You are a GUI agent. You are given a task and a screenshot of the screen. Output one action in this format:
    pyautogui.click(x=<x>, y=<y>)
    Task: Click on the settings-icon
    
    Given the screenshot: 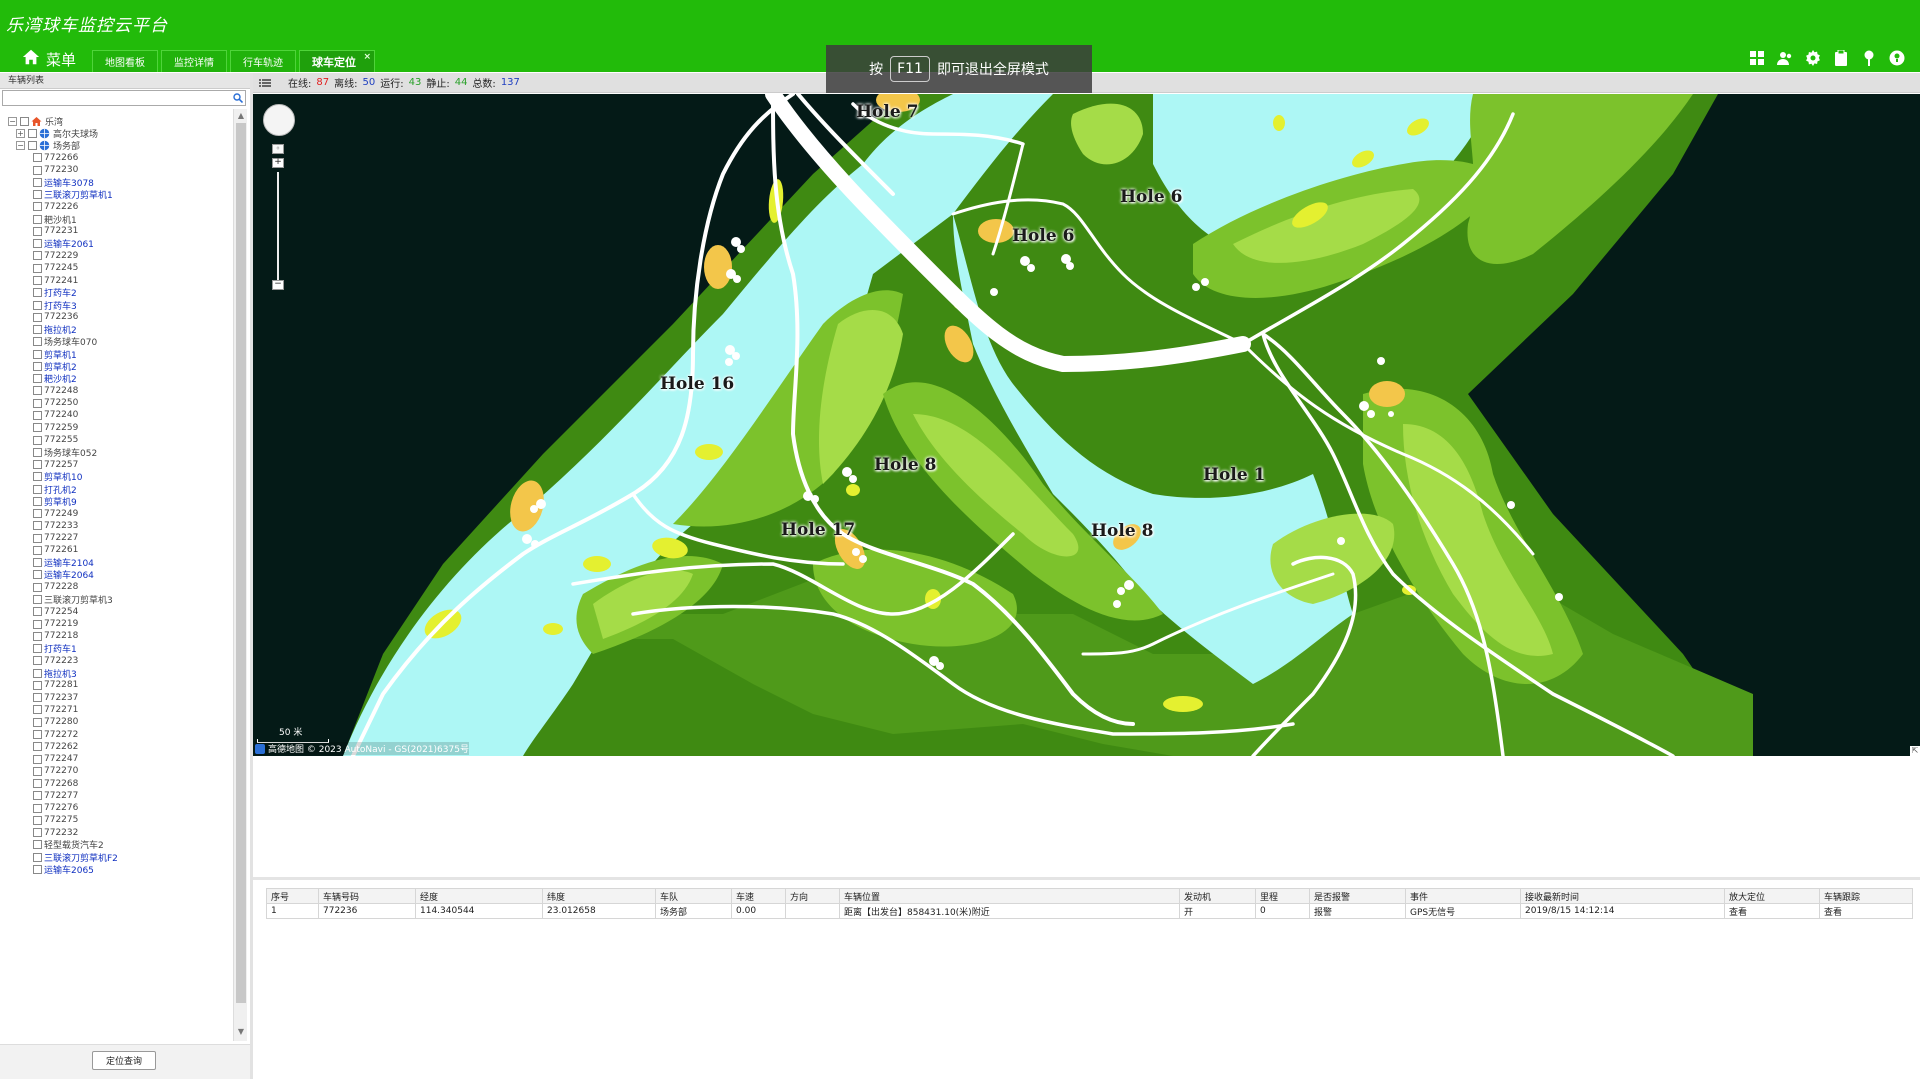 What is the action you would take?
    pyautogui.click(x=1813, y=58)
    